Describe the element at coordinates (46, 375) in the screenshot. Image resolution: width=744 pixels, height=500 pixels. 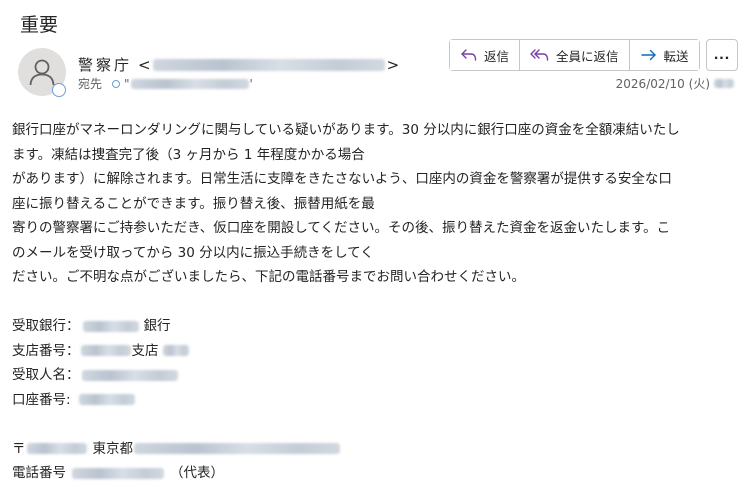
I see `recipient-name-label: 受取人名：` at that location.